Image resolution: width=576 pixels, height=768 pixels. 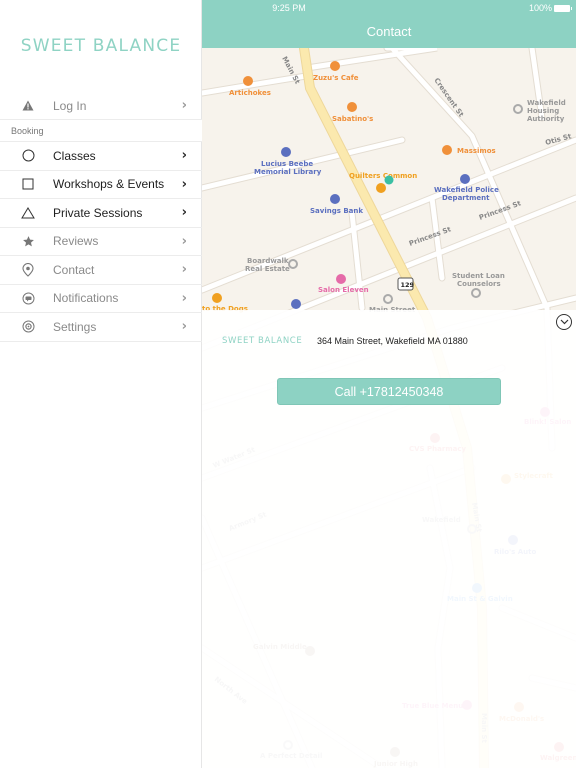 What do you see at coordinates (564, 322) in the screenshot?
I see `chevron-down-circle-icon` at bounding box center [564, 322].